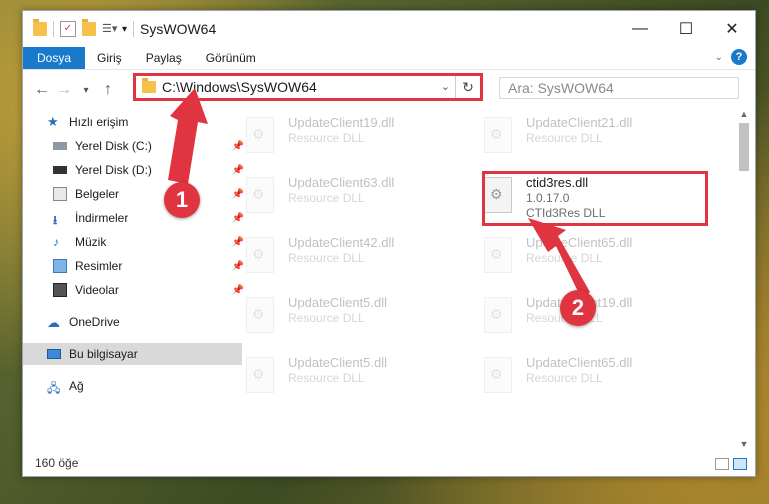  What do you see at coordinates (182, 200) in the screenshot?
I see `step-badge-1: 1` at bounding box center [182, 200].